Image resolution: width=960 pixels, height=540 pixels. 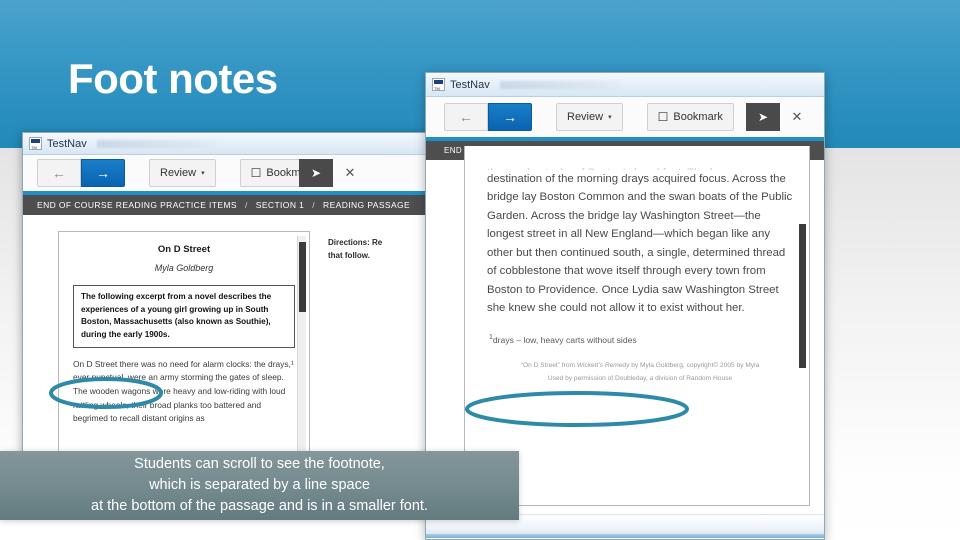 I want to click on caption-line-1: Students can scroll to see the footnote,, so click(x=259, y=463).